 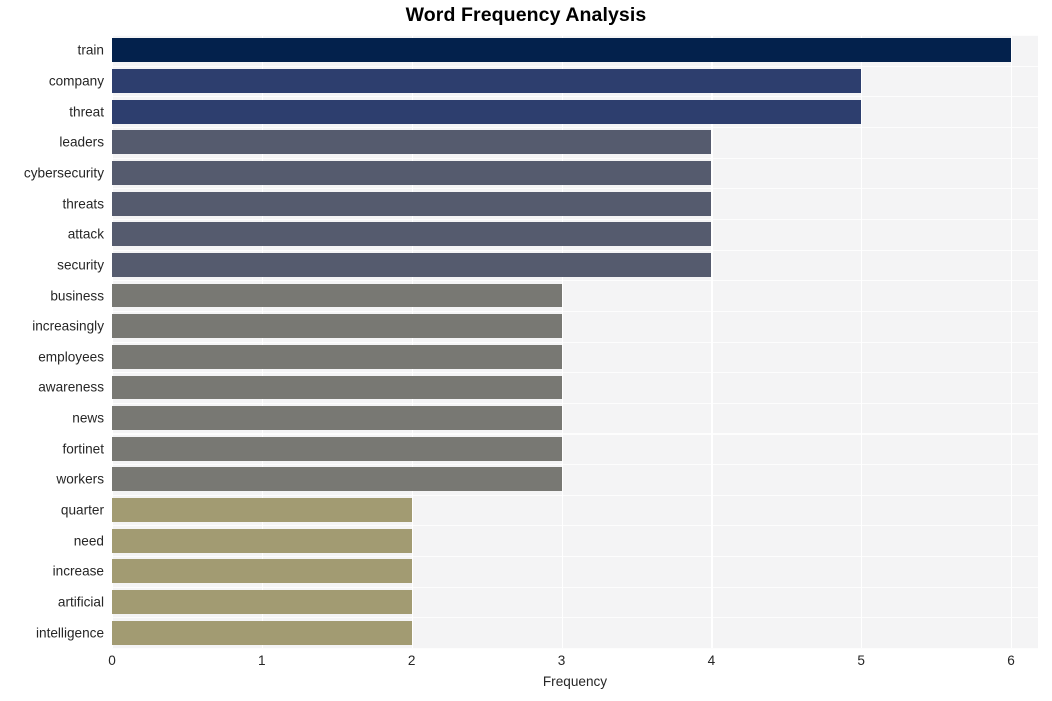 I want to click on y-tick-label: employees, so click(x=71, y=357).